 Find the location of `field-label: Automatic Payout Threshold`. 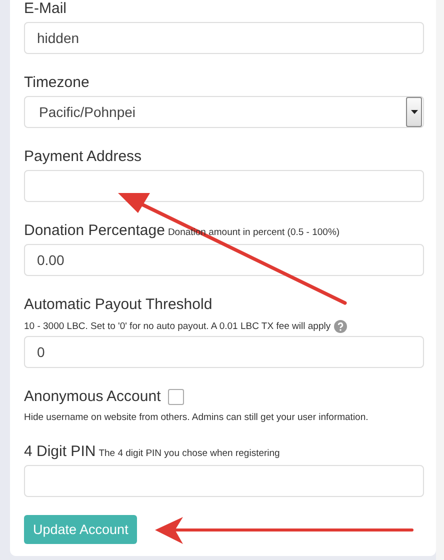

field-label: Automatic Payout Threshold is located at coordinates (118, 304).